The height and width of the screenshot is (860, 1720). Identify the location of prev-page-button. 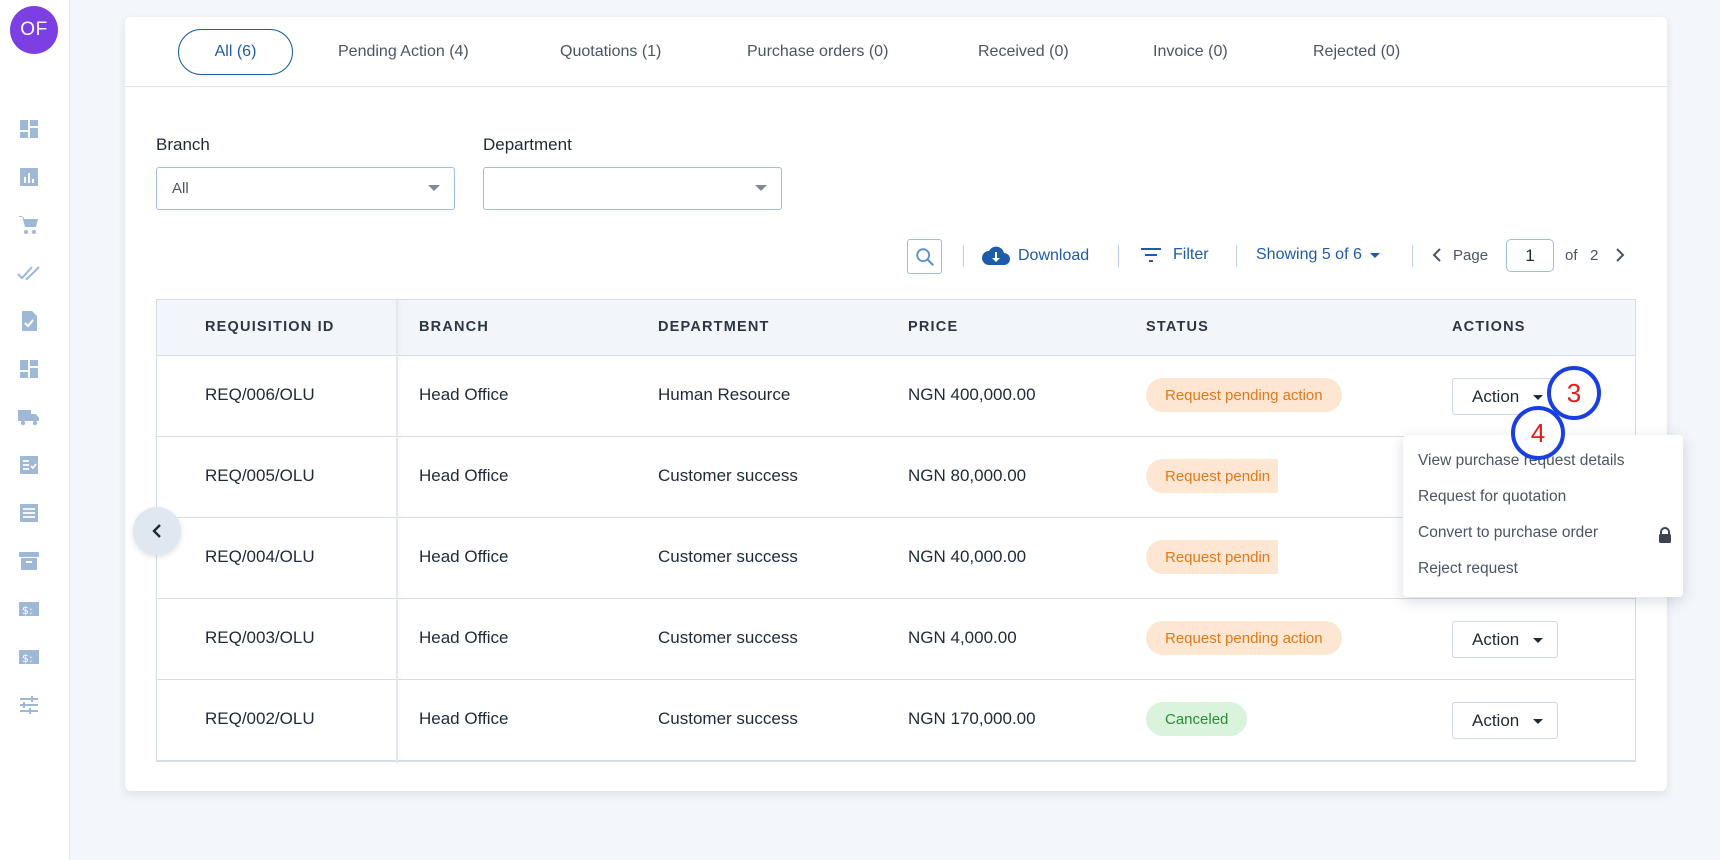
(1437, 255).